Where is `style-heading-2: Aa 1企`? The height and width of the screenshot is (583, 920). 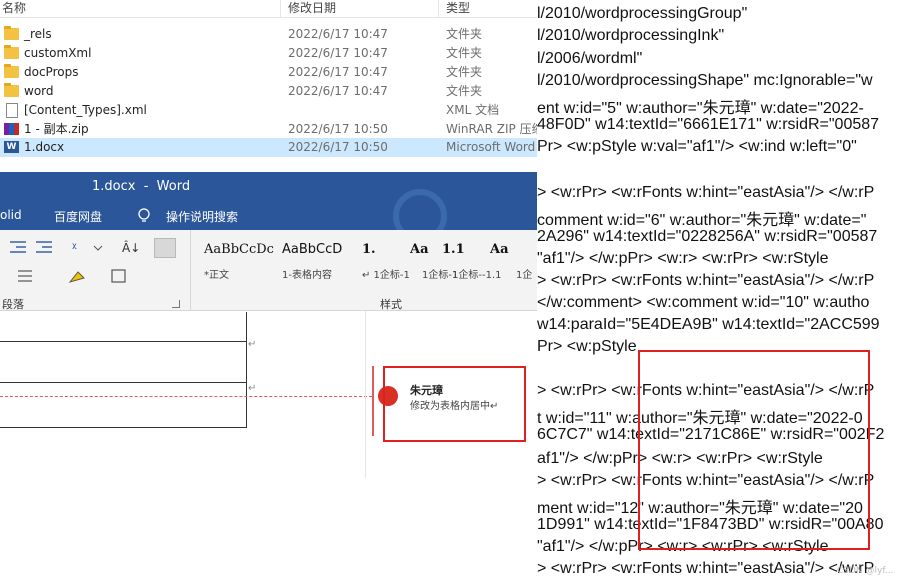
style-heading-2: Aa 1企 is located at coordinates (515, 264).